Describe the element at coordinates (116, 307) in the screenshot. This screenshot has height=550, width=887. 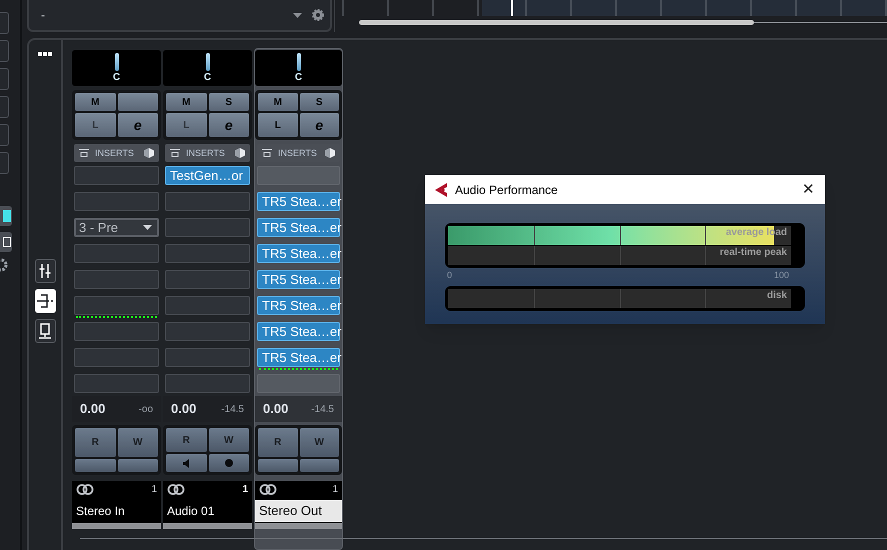
I see `insert-slot` at that location.